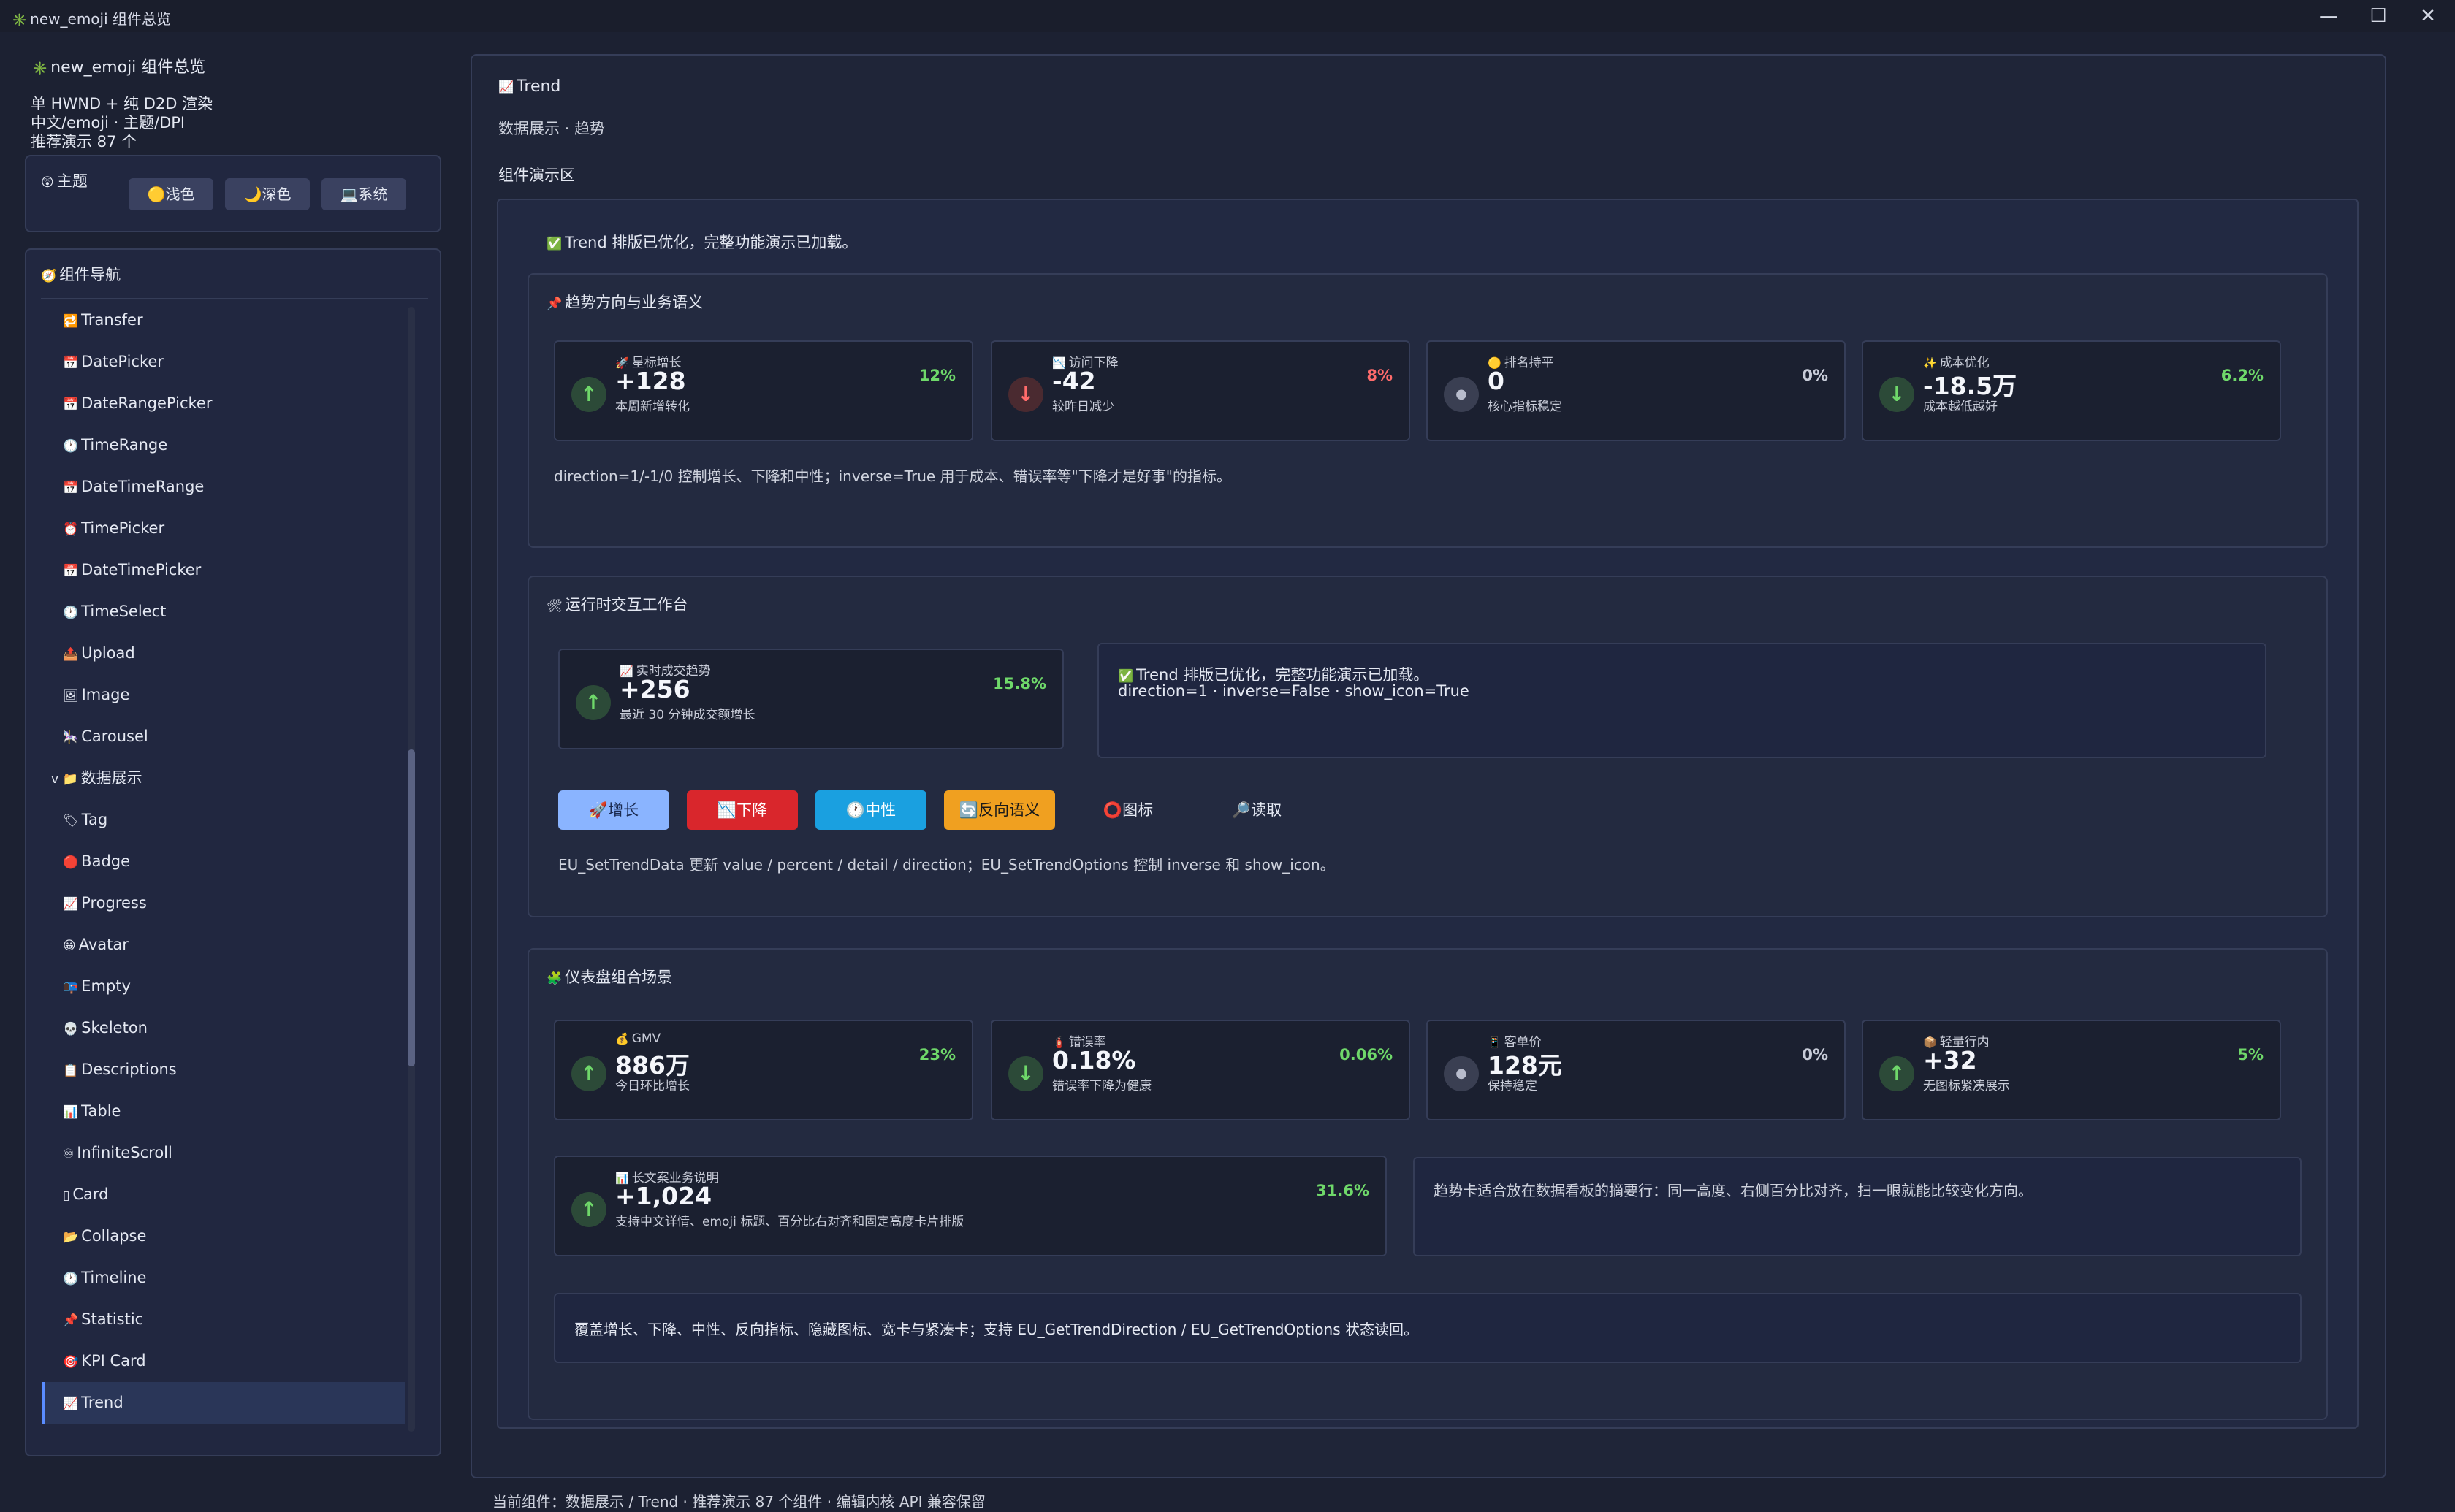 This screenshot has height=1512, width=2455. What do you see at coordinates (223, 1070) in the screenshot?
I see `sidebar-item-descriptions: 📋 Descriptions` at bounding box center [223, 1070].